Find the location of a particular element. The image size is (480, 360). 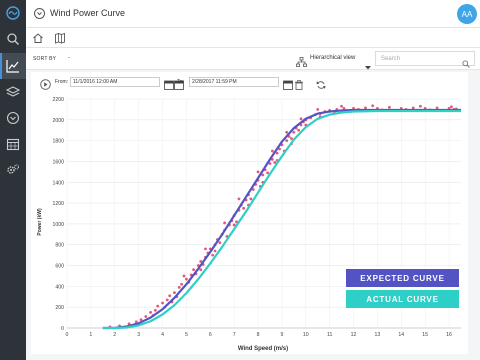

sort-by-value: - is located at coordinates (69, 58).